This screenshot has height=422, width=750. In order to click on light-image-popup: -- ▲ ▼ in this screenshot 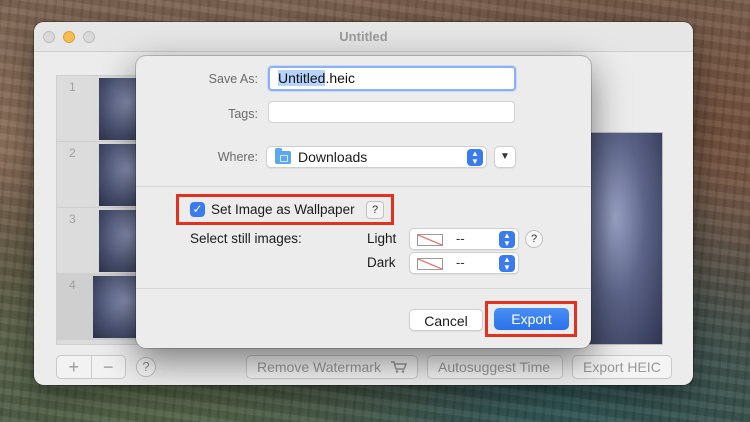, I will do `click(464, 239)`.